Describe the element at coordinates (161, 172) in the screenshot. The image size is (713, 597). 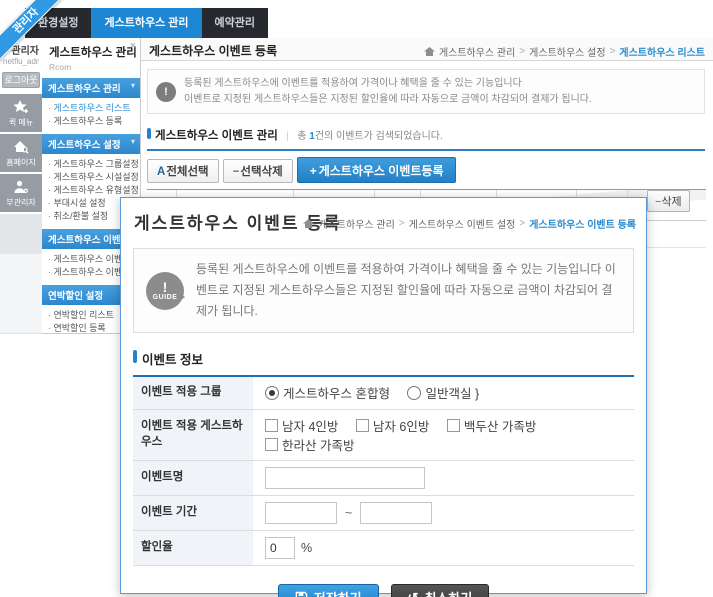
I see `select-all-icon: A` at that location.